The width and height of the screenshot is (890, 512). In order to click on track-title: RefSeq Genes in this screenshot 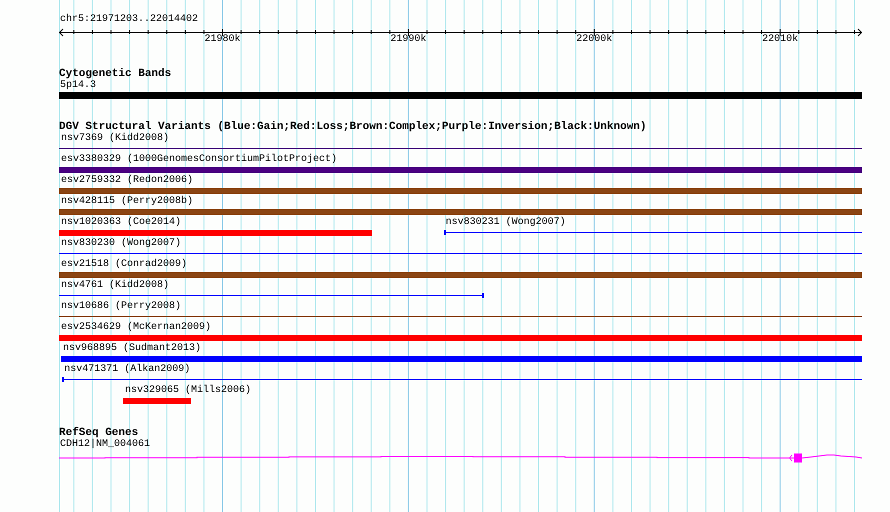, I will do `click(98, 433)`.